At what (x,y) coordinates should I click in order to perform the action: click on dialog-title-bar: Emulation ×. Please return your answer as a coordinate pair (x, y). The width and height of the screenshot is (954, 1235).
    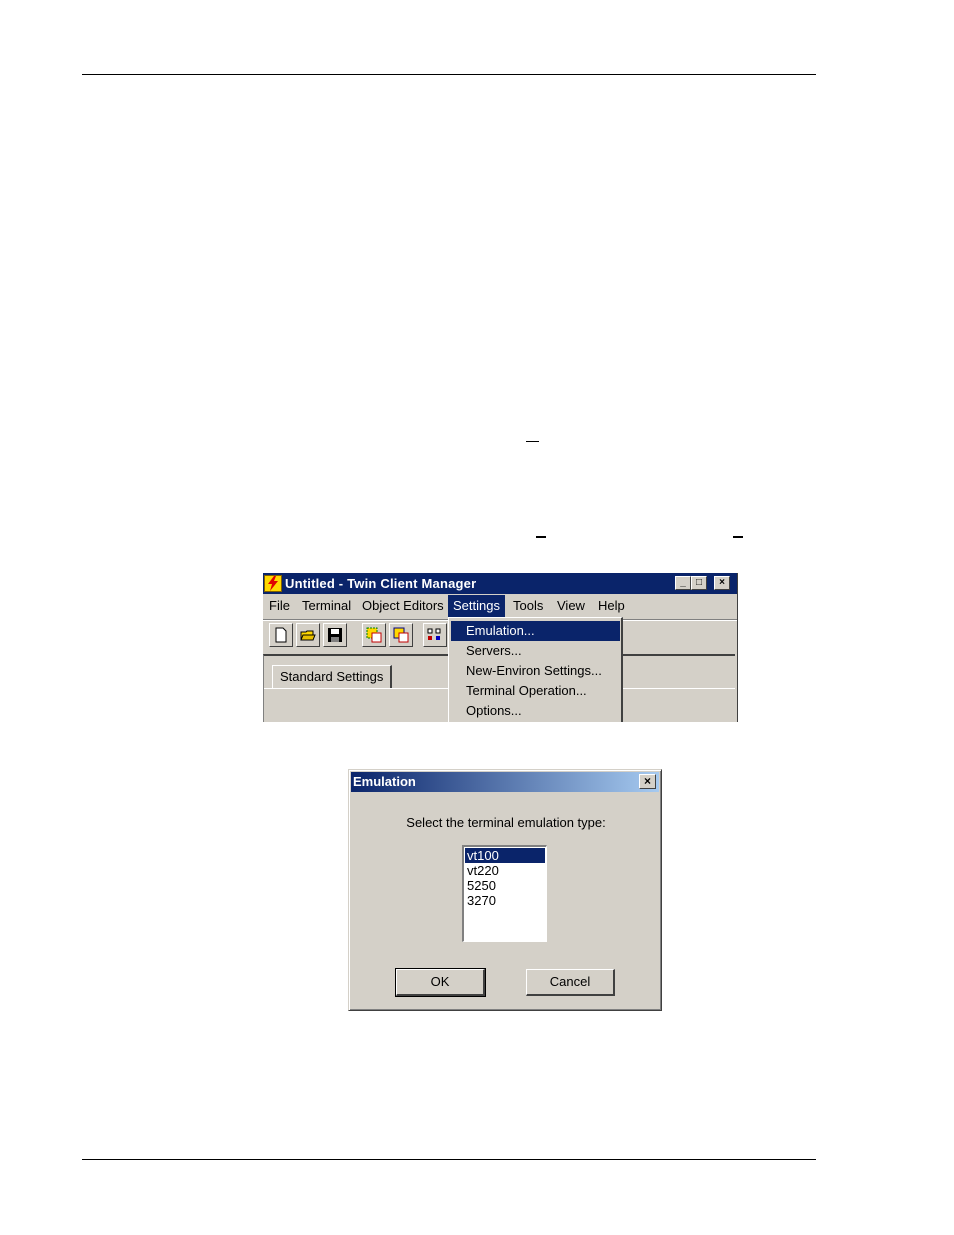
    Looking at the image, I should click on (505, 782).